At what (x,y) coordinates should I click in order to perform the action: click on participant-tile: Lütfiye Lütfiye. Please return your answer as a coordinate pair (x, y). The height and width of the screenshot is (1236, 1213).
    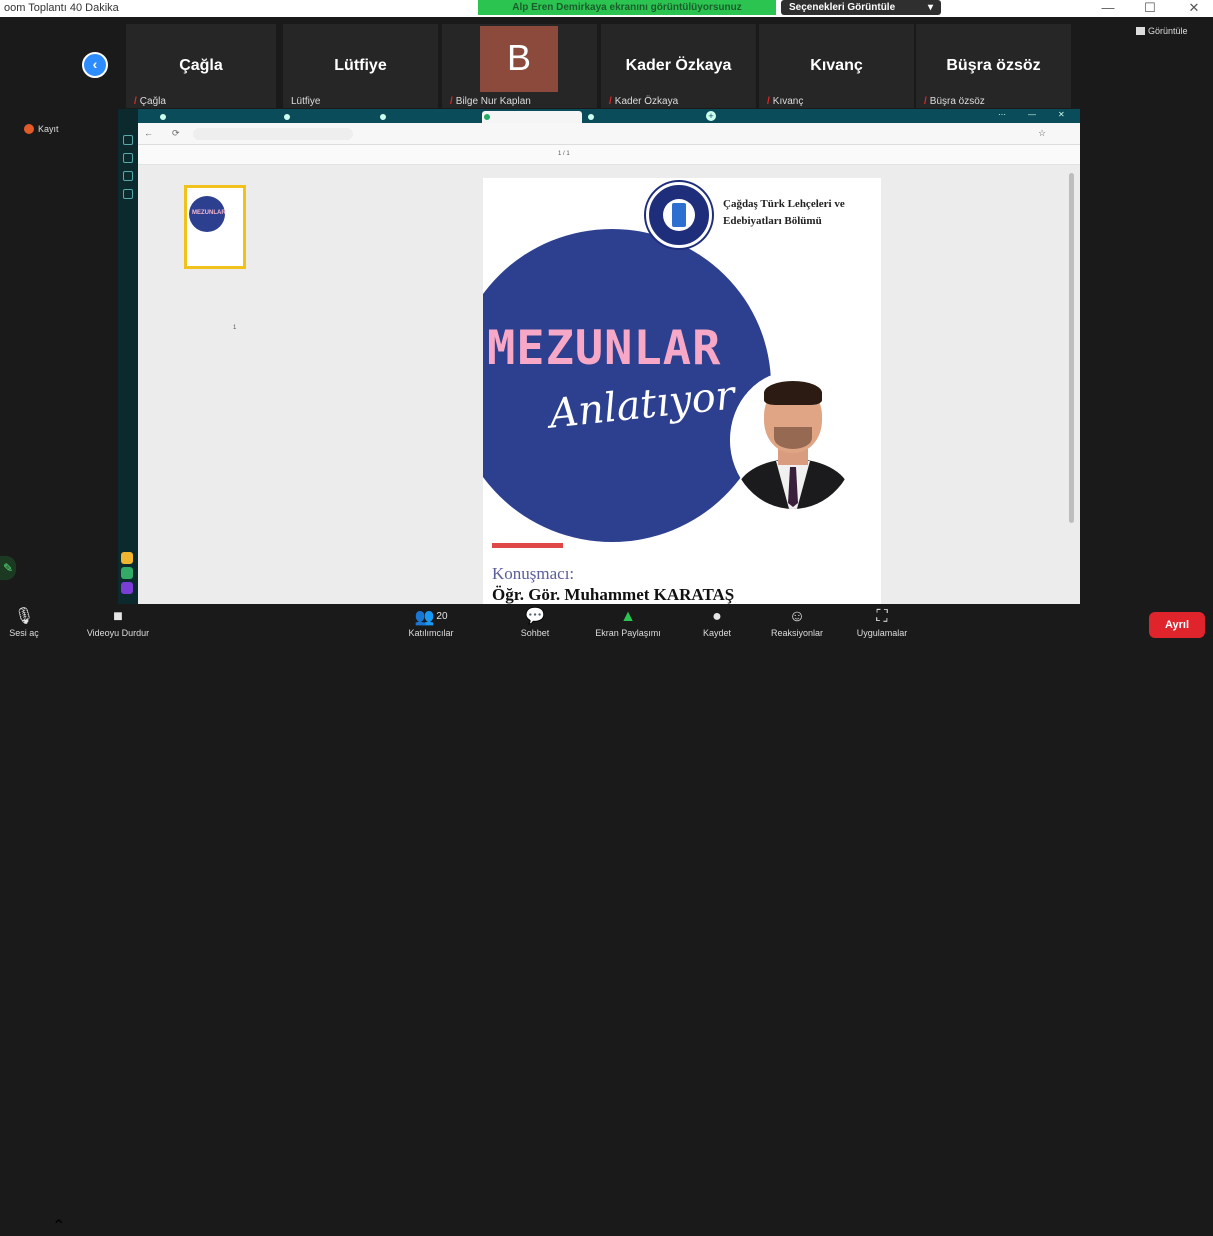
    Looking at the image, I should click on (360, 66).